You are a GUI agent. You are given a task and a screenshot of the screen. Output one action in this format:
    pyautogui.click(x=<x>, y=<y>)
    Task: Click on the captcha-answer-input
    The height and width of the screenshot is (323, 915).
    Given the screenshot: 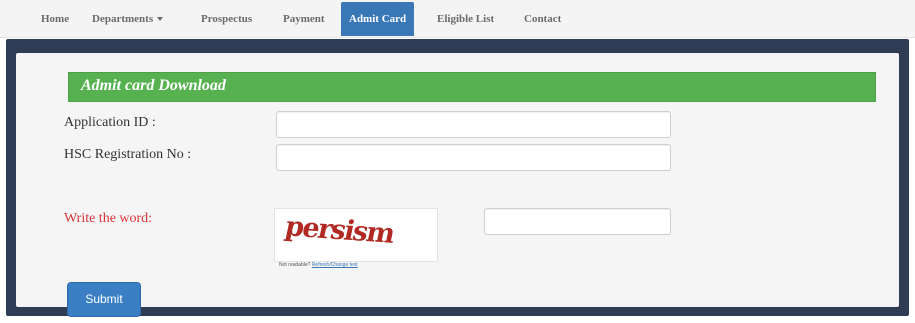 What is the action you would take?
    pyautogui.click(x=577, y=221)
    